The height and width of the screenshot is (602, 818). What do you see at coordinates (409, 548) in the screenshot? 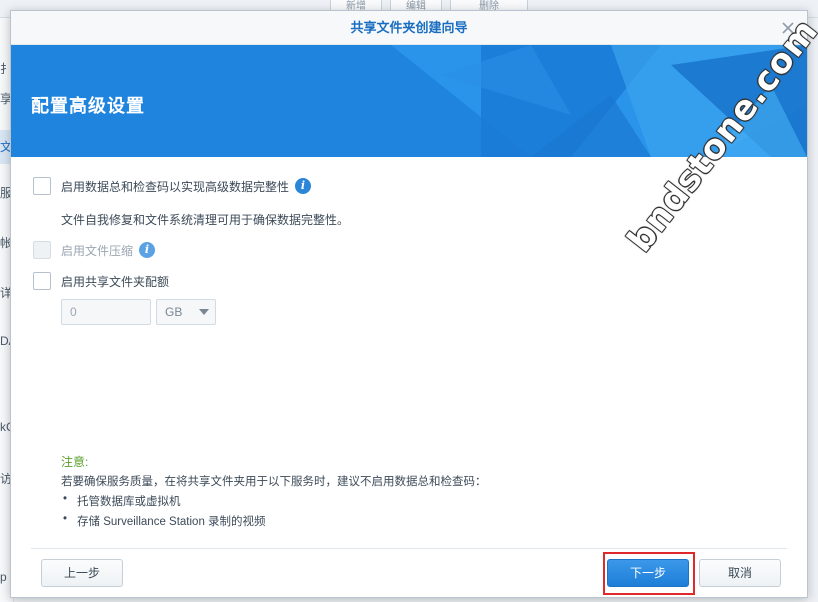
I see `footer-divider` at bounding box center [409, 548].